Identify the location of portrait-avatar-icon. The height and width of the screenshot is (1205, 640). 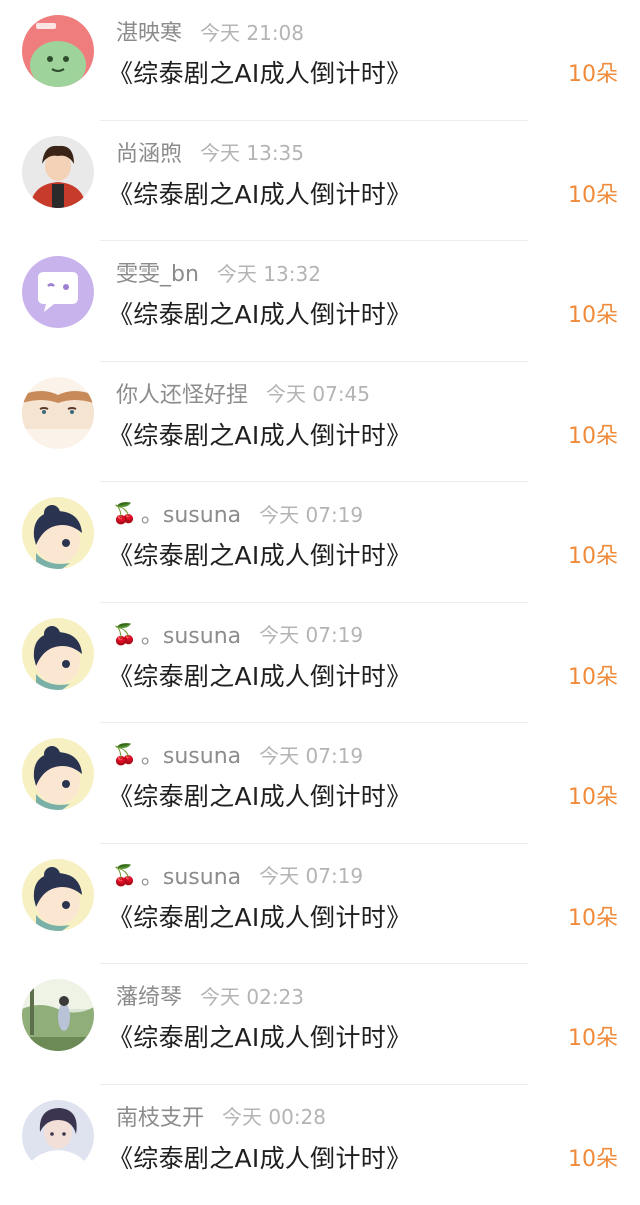
(58, 1136).